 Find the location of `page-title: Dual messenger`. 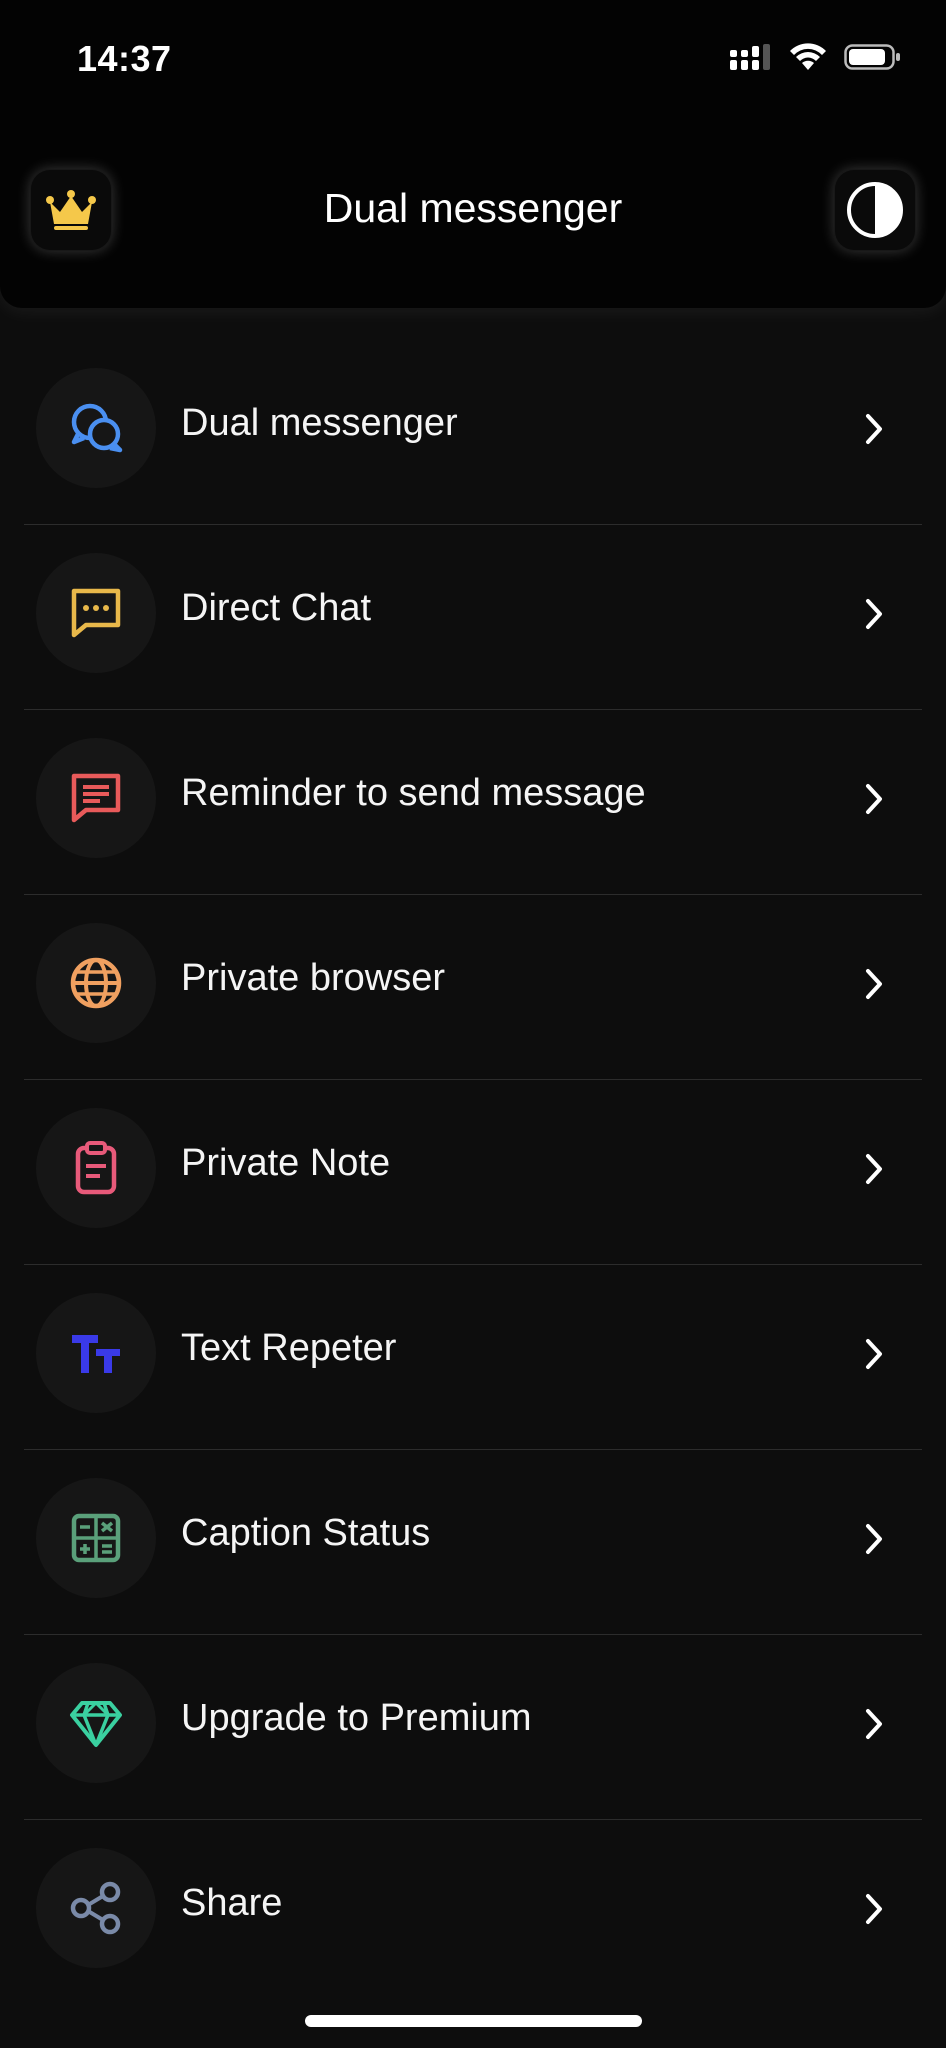

page-title: Dual messenger is located at coordinates (473, 208).